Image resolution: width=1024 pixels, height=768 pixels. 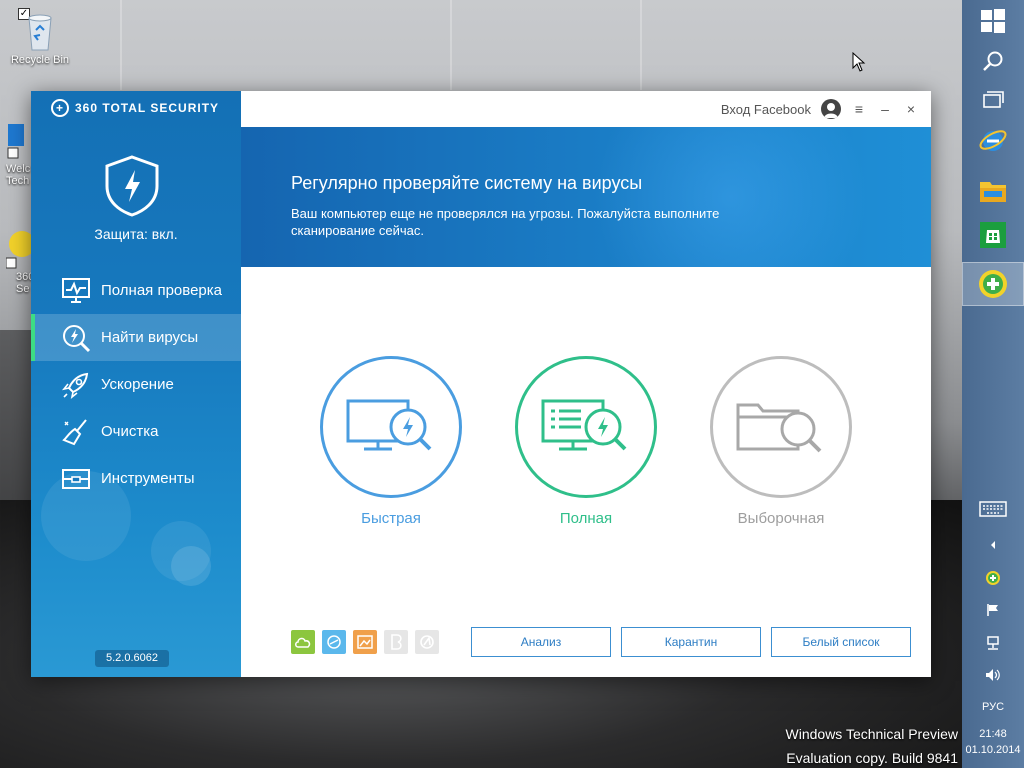 I want to click on system-repair-engine-icon, so click(x=365, y=642).